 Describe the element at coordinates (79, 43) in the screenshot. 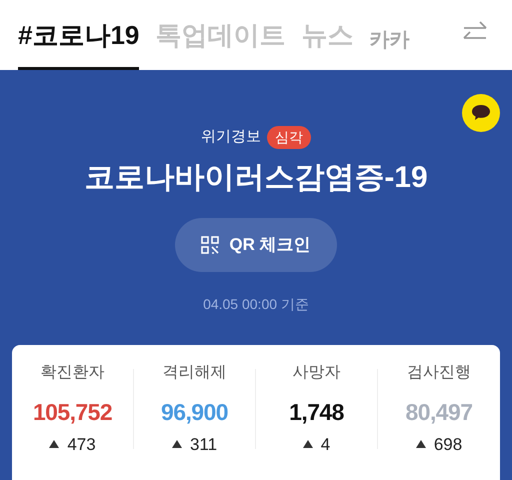

I see `tab: #코로나19` at that location.